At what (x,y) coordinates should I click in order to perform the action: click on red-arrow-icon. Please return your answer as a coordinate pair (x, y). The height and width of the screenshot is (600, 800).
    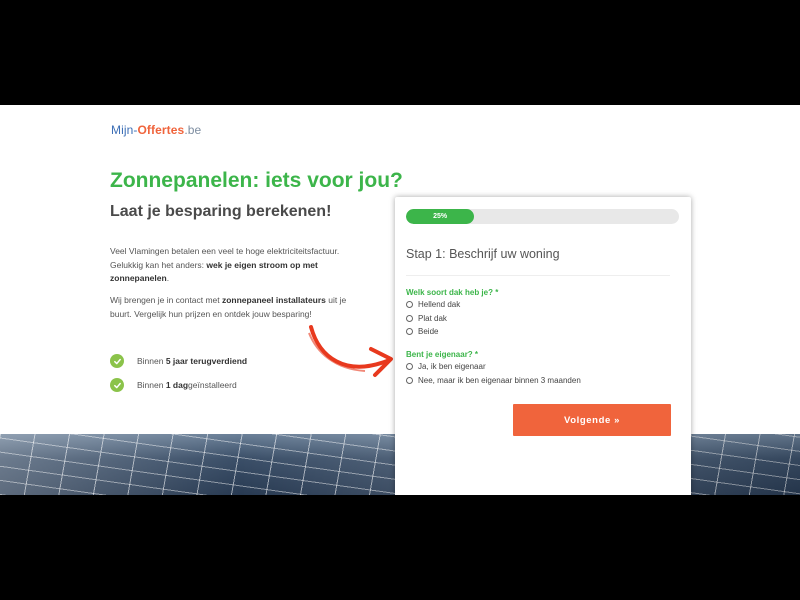
    Looking at the image, I should click on (350, 351).